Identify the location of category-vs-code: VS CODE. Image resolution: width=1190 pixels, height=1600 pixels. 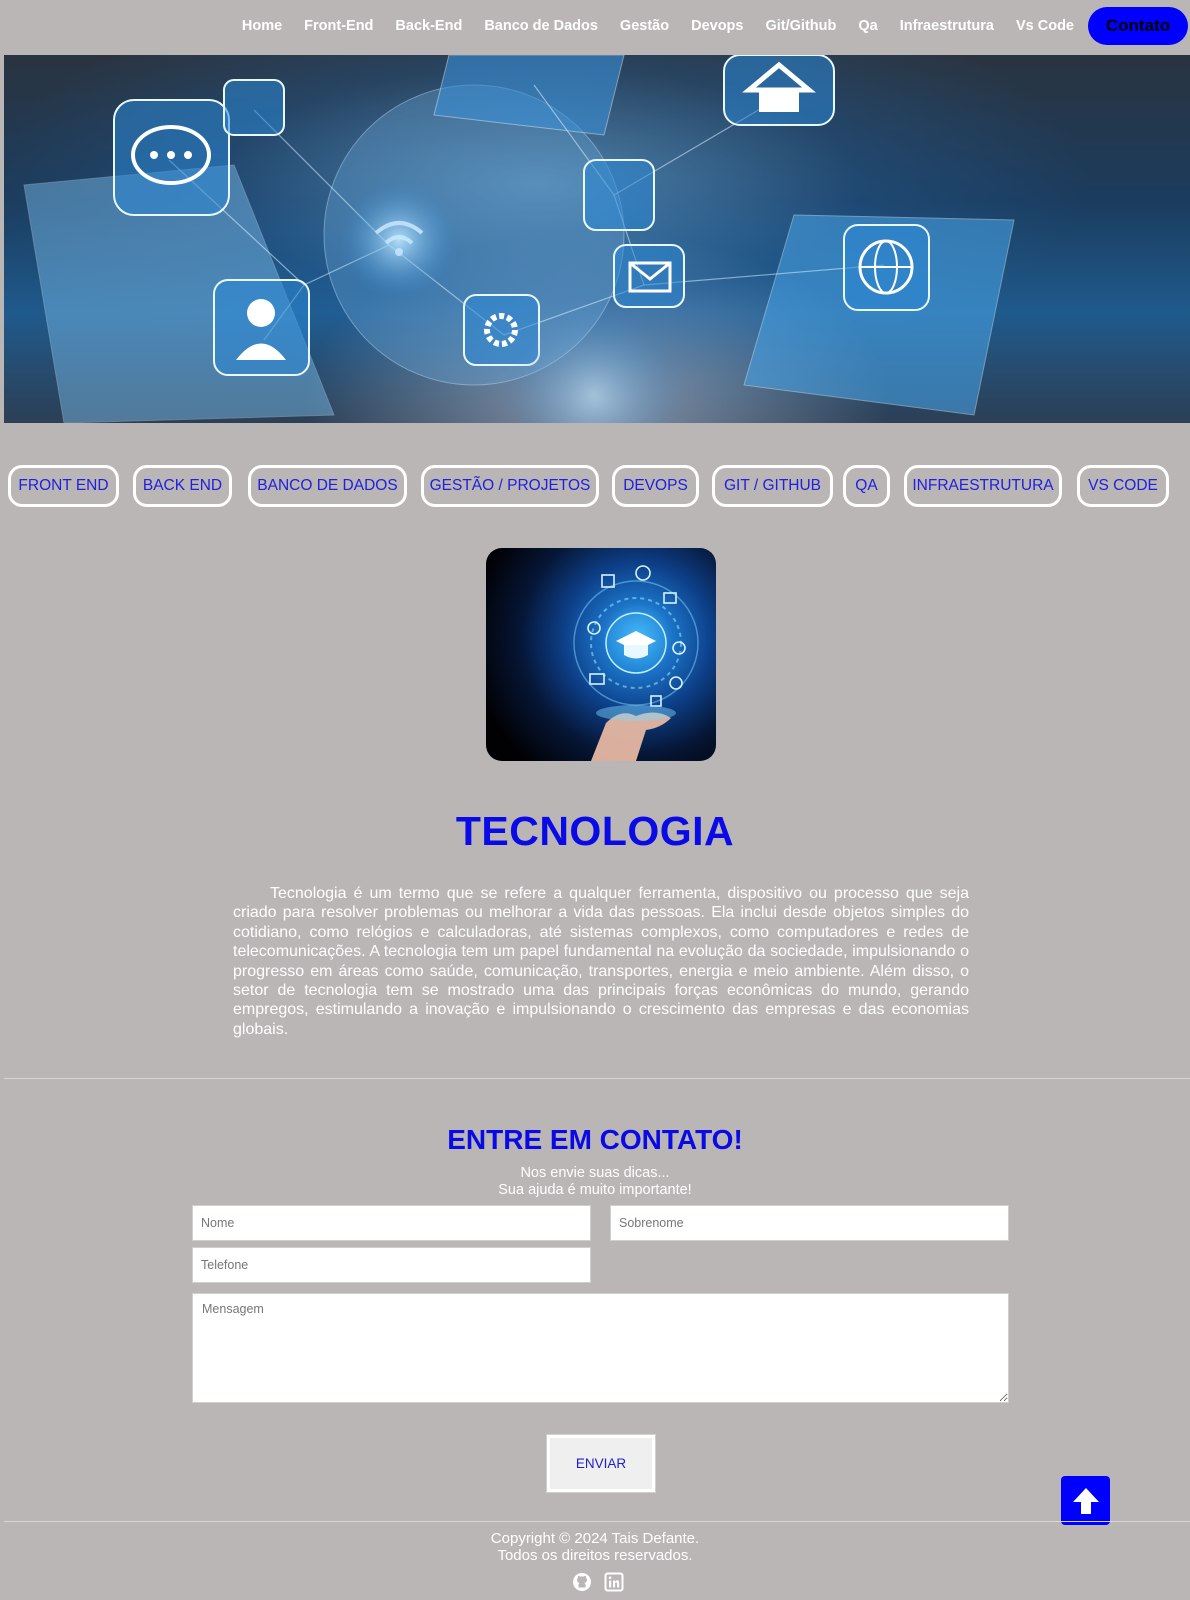
(1123, 486).